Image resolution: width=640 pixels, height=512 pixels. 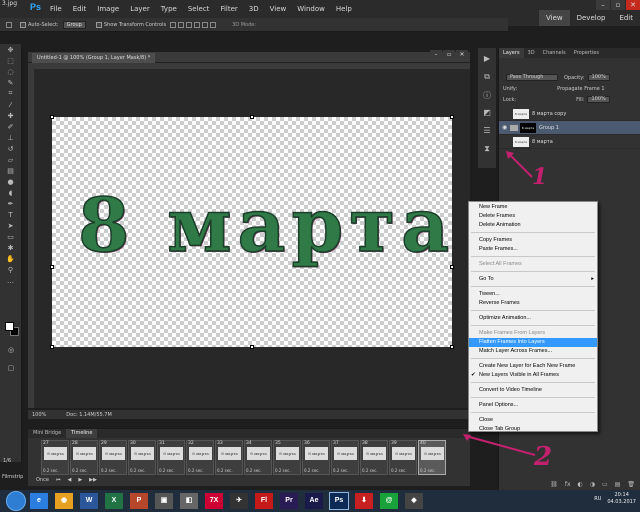 What do you see at coordinates (11, 367) in the screenshot?
I see `screen-mode-icon: ▢` at bounding box center [11, 367].